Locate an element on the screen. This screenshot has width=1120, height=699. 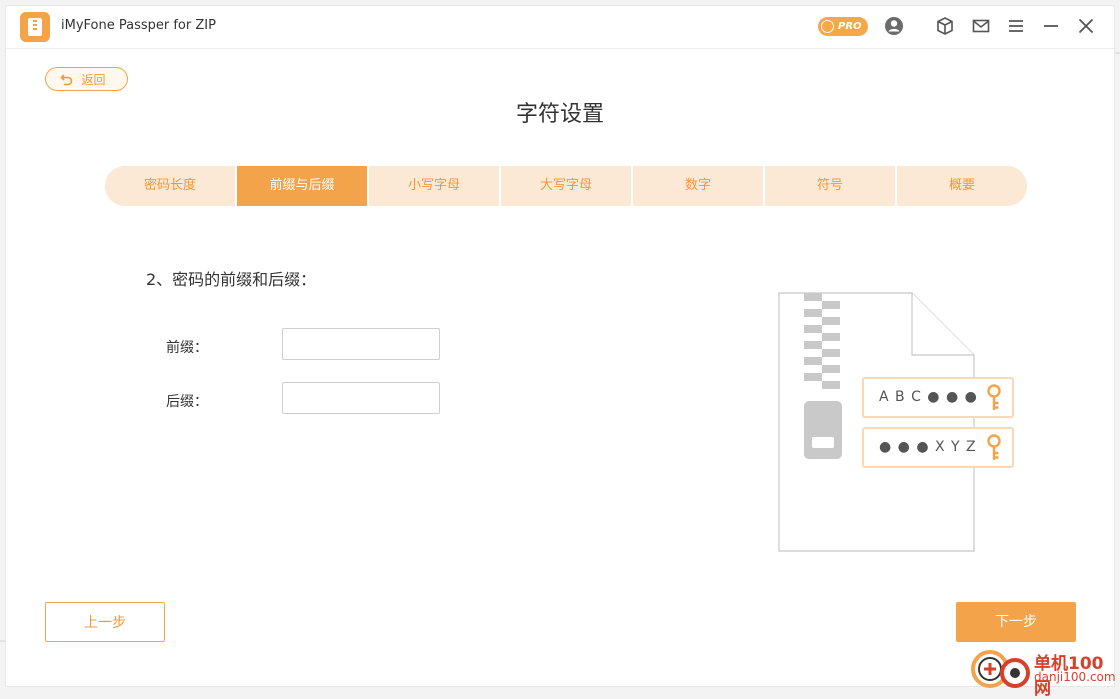
prefix-label: 前缀： is located at coordinates (187, 348).